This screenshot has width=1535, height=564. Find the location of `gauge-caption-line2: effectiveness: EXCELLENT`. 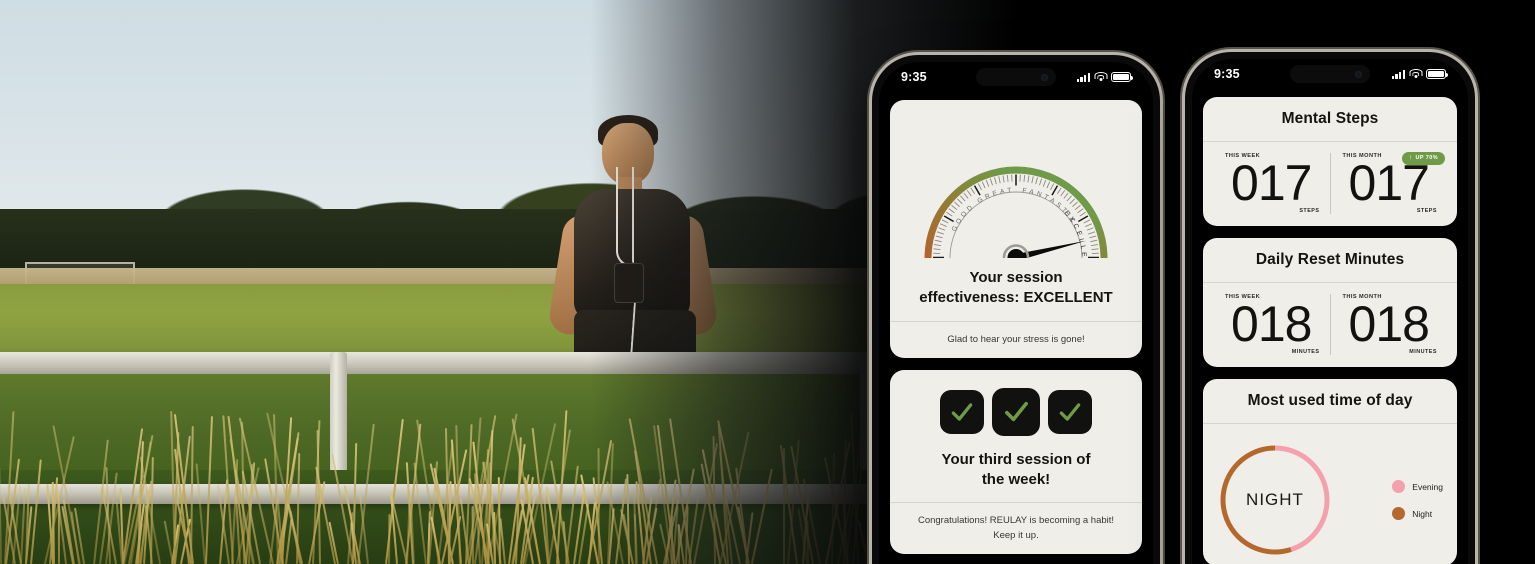

gauge-caption-line2: effectiveness: EXCELLENT is located at coordinates (1016, 298).